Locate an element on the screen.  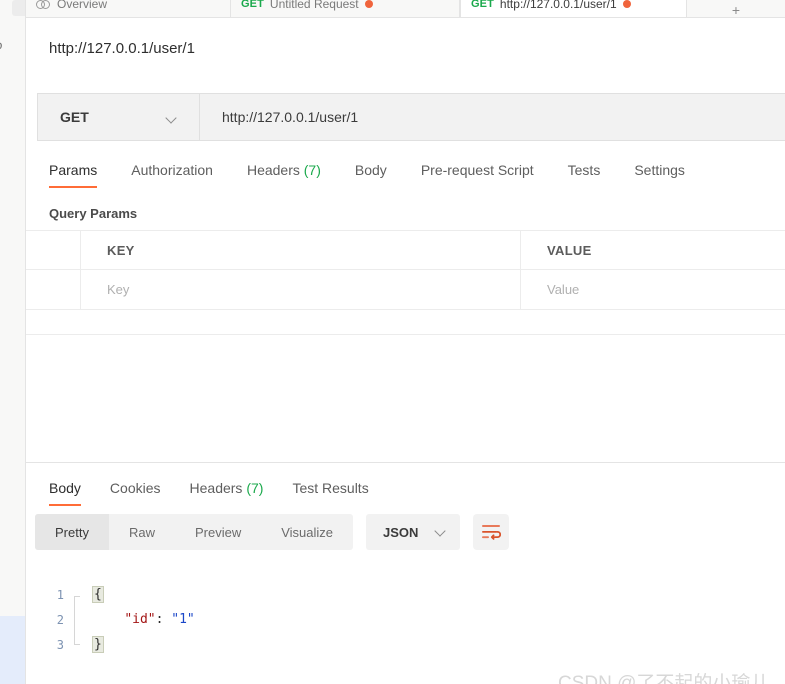
word-wrap-button is located at coordinates (491, 532).